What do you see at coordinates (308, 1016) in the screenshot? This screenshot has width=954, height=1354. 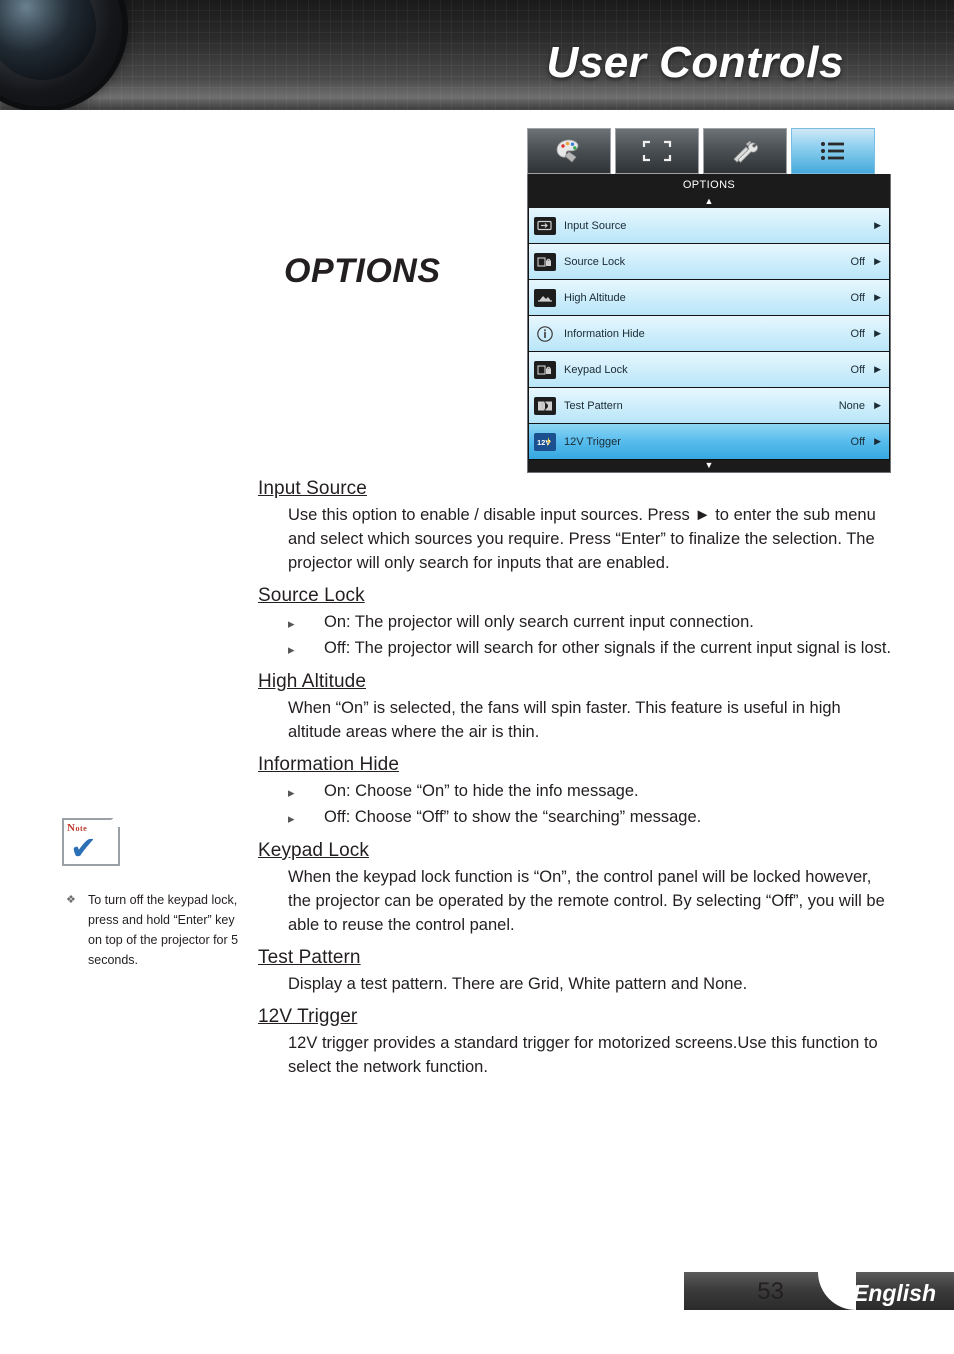 I see `section-title: 12V Trigger` at bounding box center [308, 1016].